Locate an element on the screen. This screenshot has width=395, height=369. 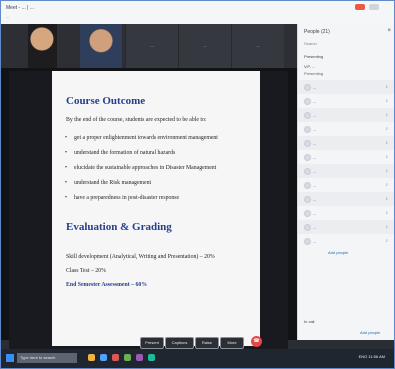
class-test-line: Class Test – 20% is located at coordinates (86, 271).